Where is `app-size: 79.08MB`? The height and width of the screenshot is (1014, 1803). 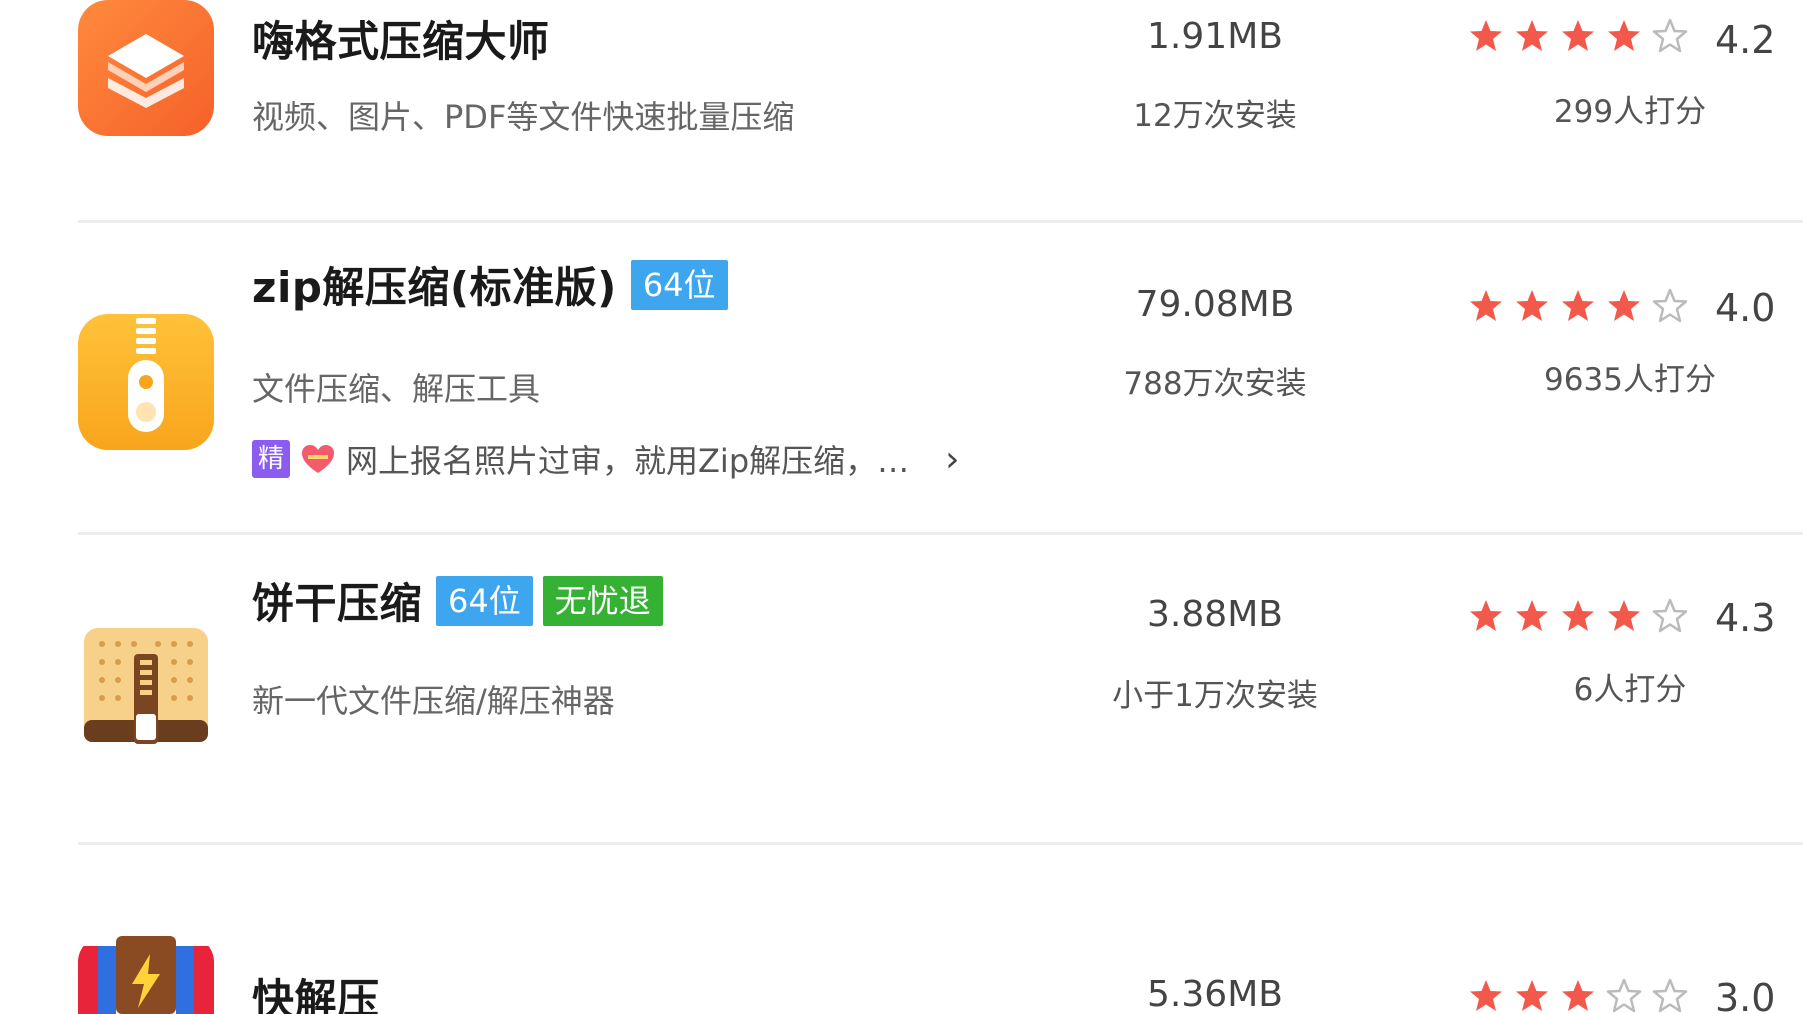 app-size: 79.08MB is located at coordinates (1215, 304).